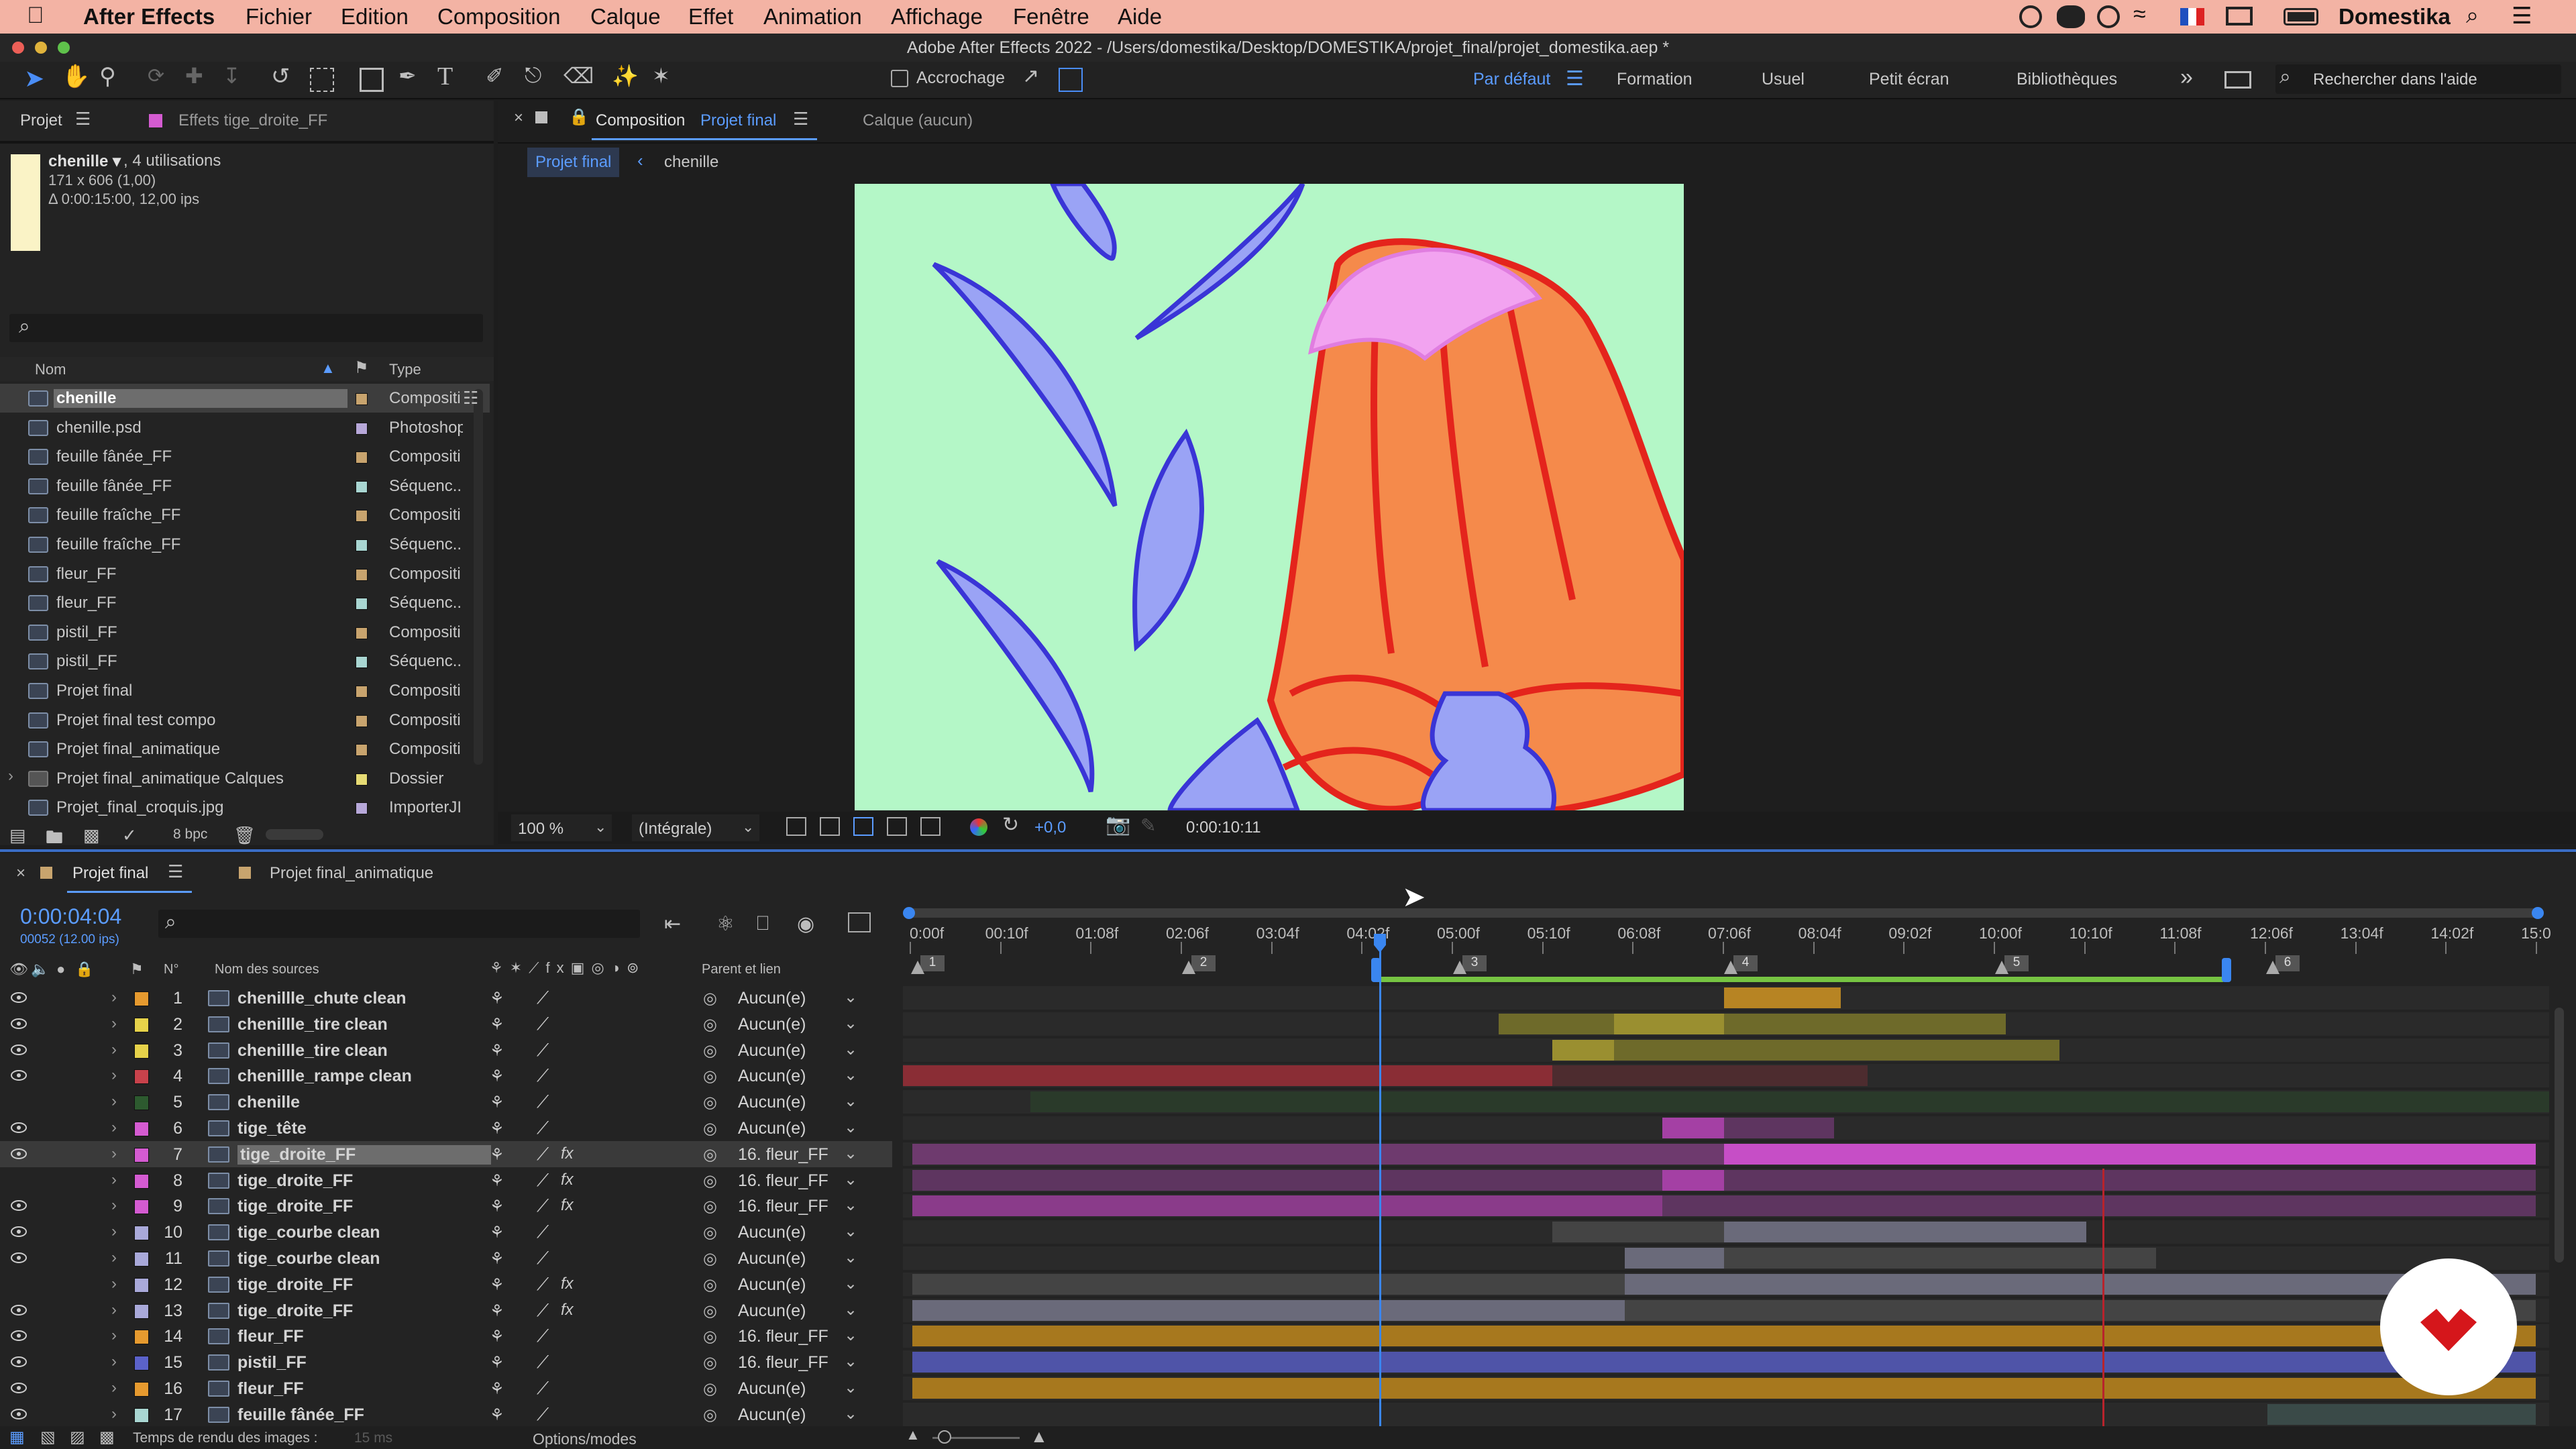 This screenshot has width=2576, height=1449. Describe the element at coordinates (625, 75) in the screenshot. I see `roto-brush-tool-icon: ✨` at that location.